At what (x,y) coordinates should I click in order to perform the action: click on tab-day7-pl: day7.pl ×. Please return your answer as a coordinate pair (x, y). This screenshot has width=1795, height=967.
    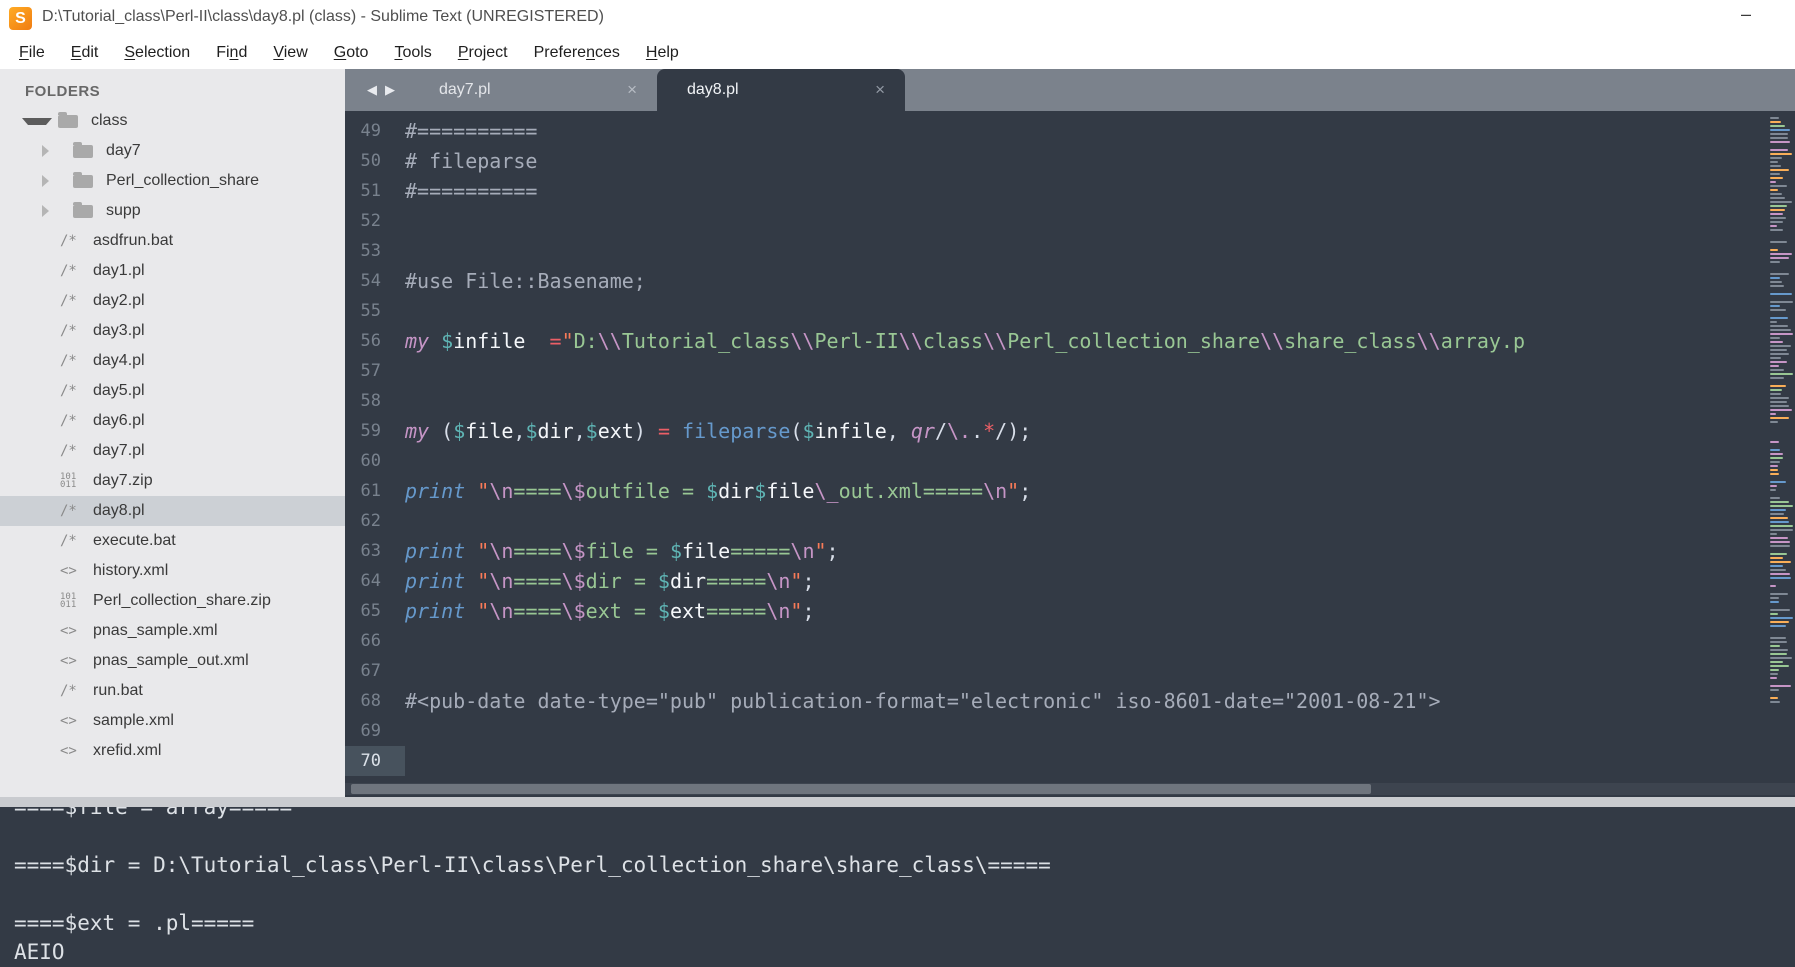
    Looking at the image, I should click on (533, 90).